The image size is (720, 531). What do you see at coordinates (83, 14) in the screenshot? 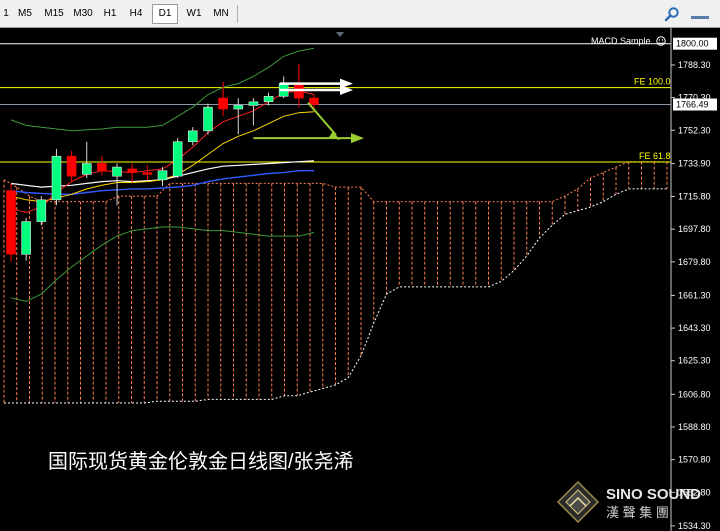
I see `timeframe-button: M30` at bounding box center [83, 14].